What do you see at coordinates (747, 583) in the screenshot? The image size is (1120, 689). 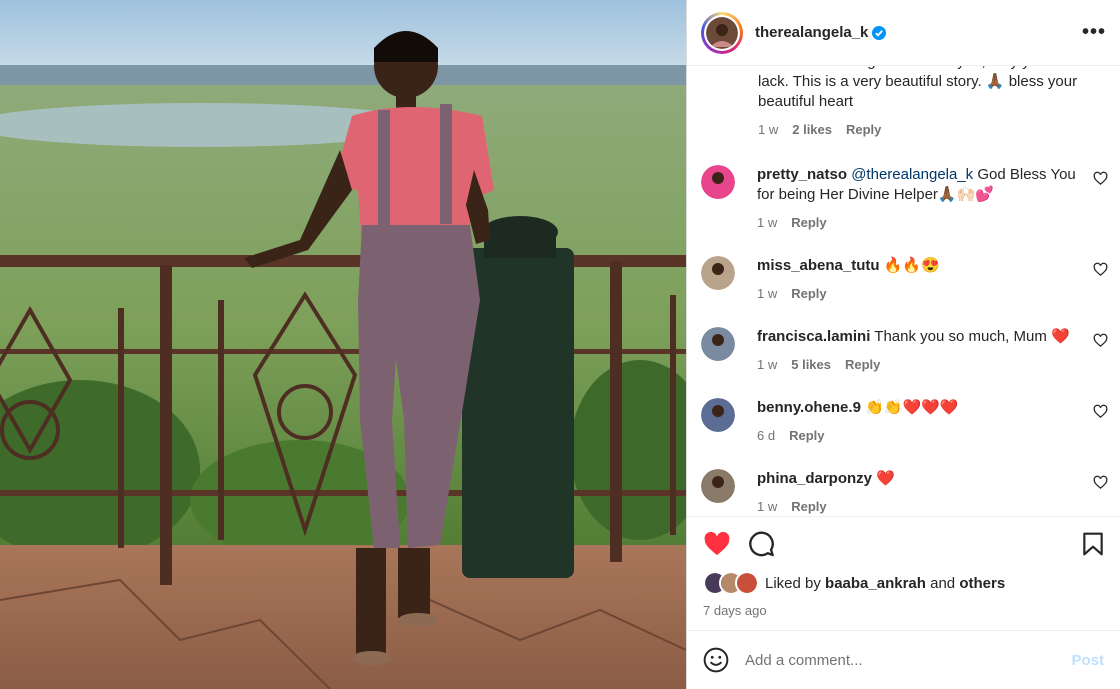 I see `liker-avatar` at bounding box center [747, 583].